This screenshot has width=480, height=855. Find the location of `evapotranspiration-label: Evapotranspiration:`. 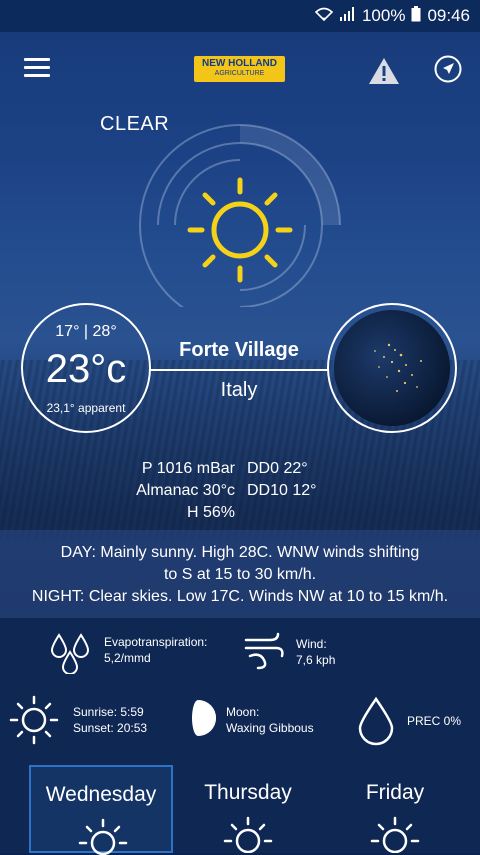

evapotranspiration-label: Evapotranspiration: is located at coordinates (156, 642).